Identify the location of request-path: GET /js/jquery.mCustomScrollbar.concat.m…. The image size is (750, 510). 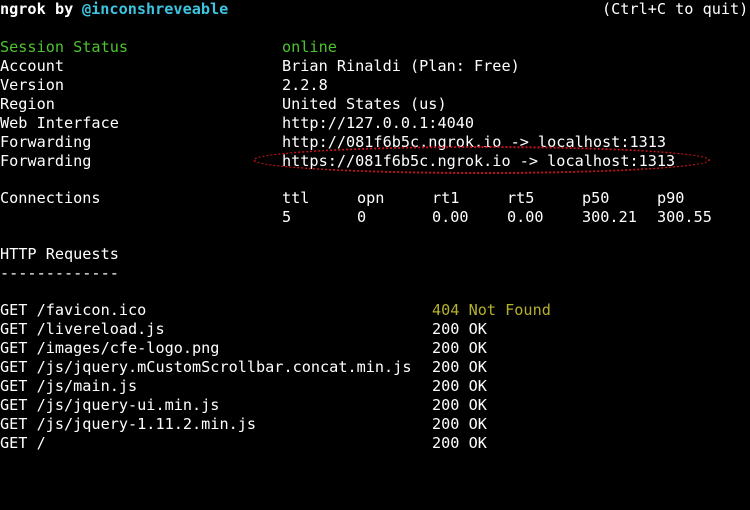
(206, 367).